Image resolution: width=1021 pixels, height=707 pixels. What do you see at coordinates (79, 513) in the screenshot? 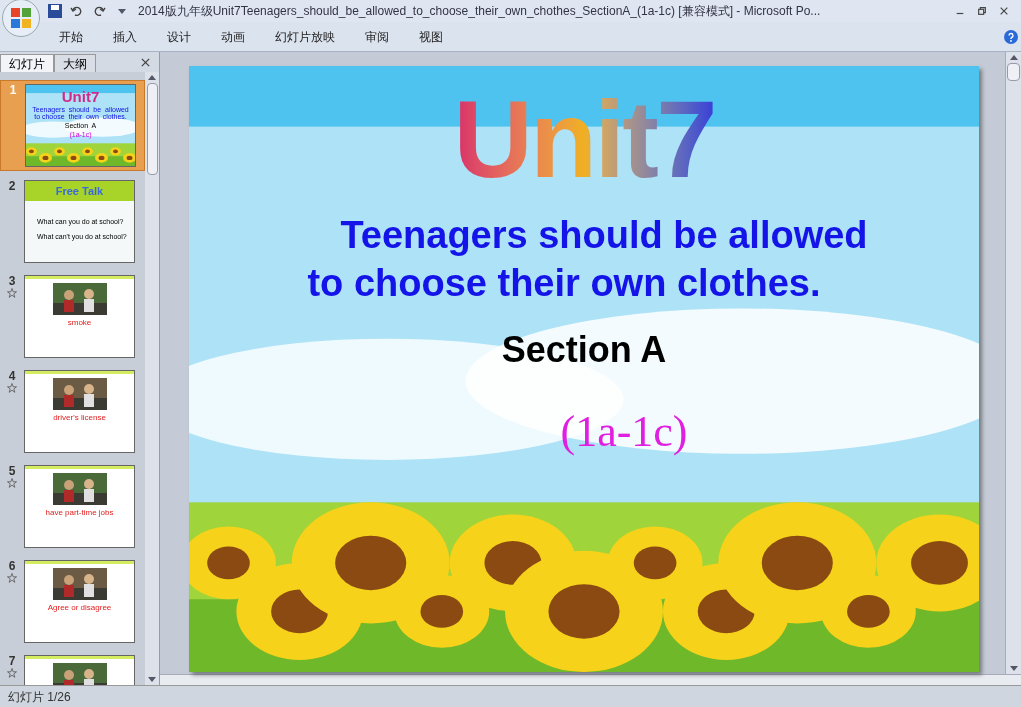
I see `thumbnail-text: have part-time jobs` at bounding box center [79, 513].